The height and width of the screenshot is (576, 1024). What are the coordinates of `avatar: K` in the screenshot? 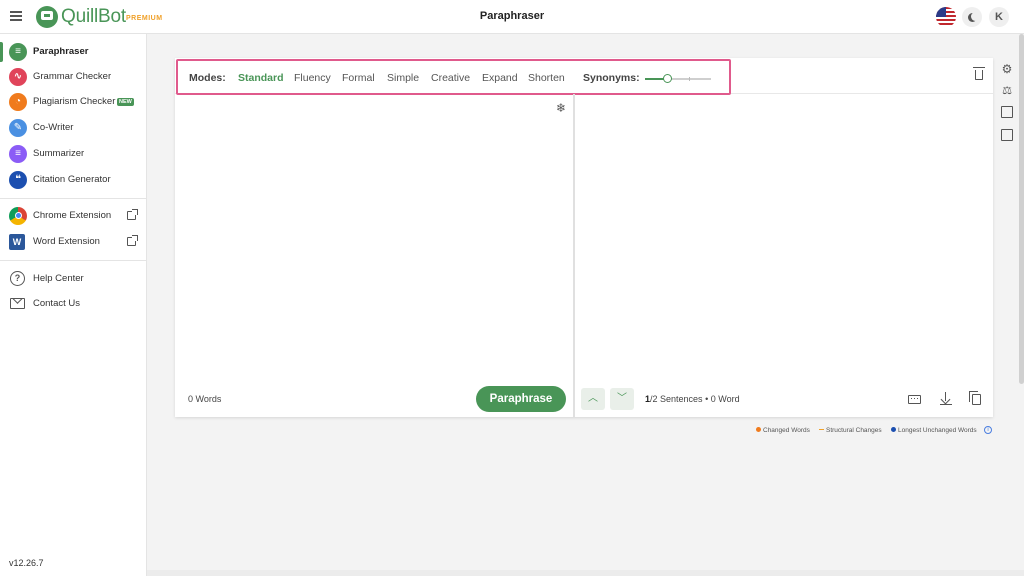 It's located at (999, 17).